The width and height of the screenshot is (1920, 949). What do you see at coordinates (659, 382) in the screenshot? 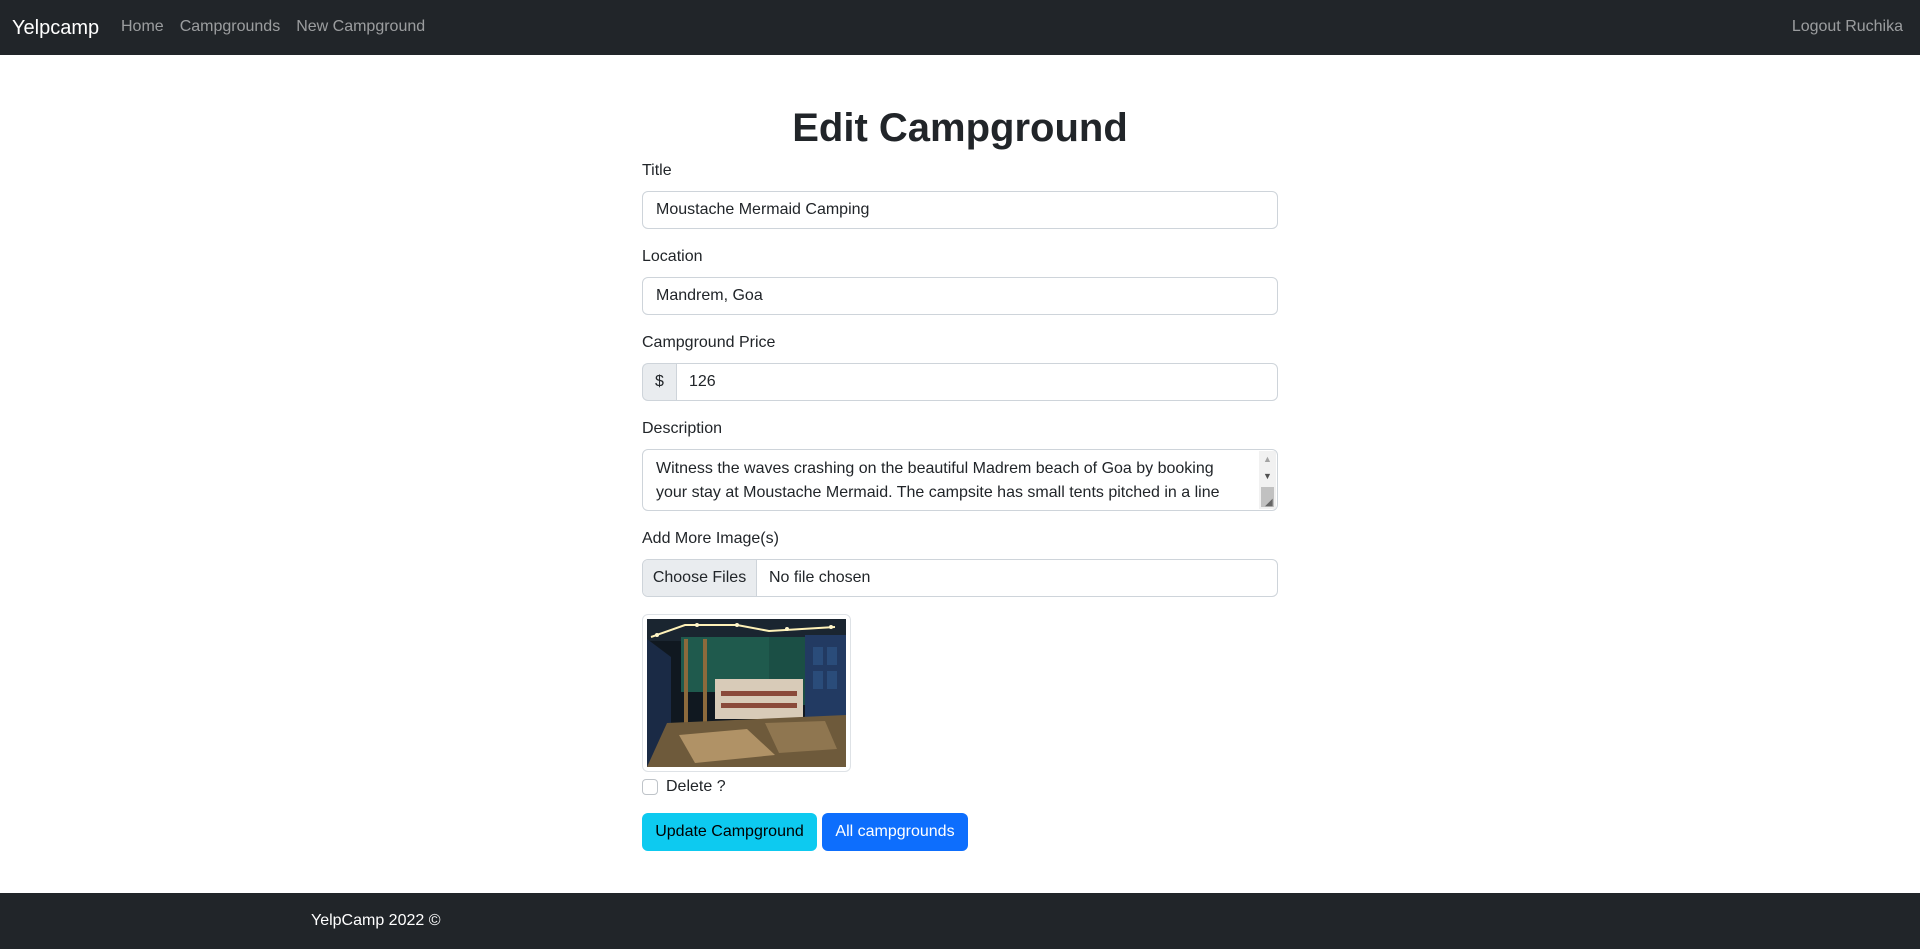
I see `dollar-prefix: $` at bounding box center [659, 382].